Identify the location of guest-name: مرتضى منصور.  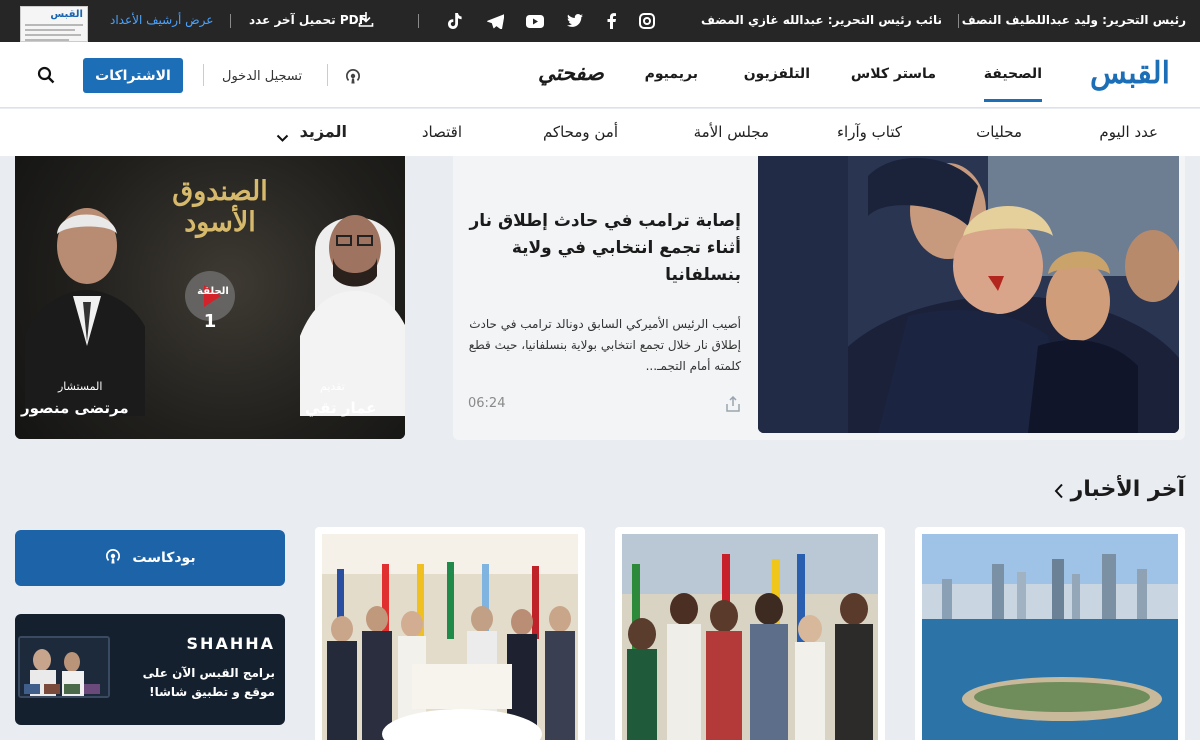
(75, 408).